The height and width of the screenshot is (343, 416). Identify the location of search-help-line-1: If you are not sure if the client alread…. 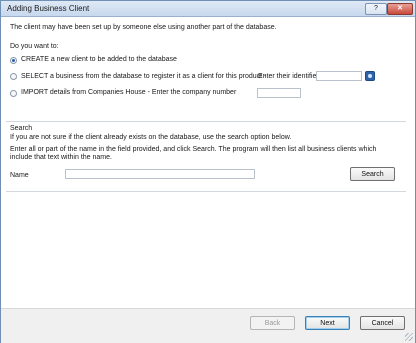
(151, 137).